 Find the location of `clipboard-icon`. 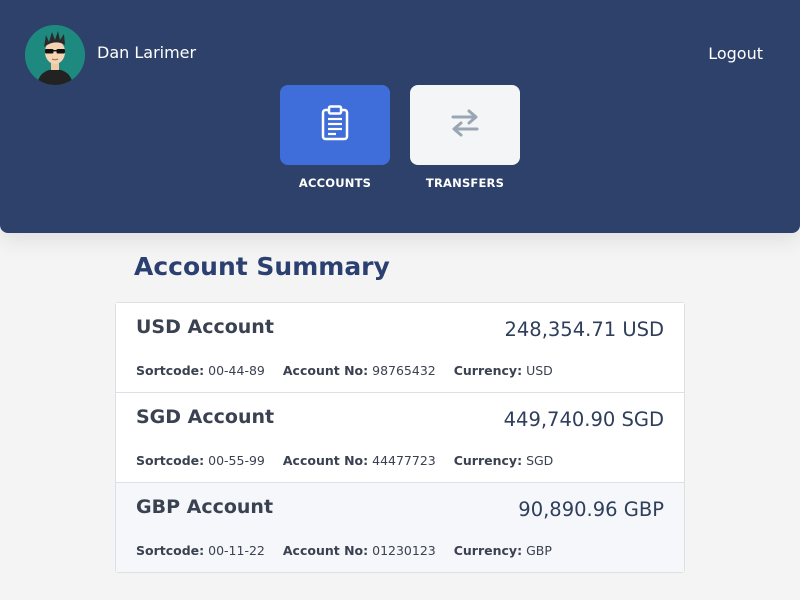

clipboard-icon is located at coordinates (335, 125).